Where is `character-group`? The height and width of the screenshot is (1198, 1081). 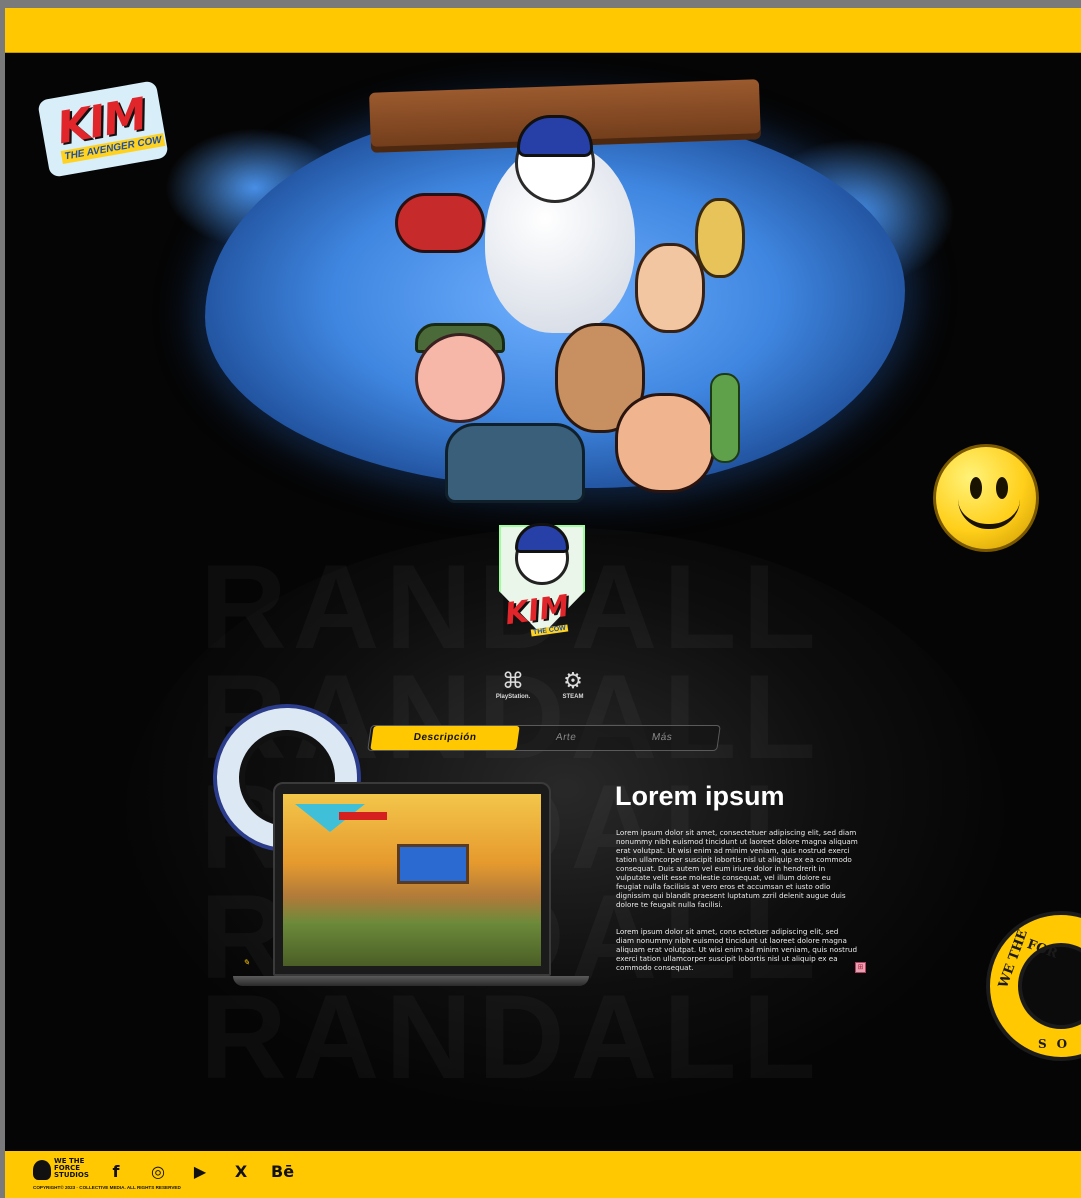 character-group is located at coordinates (565, 309).